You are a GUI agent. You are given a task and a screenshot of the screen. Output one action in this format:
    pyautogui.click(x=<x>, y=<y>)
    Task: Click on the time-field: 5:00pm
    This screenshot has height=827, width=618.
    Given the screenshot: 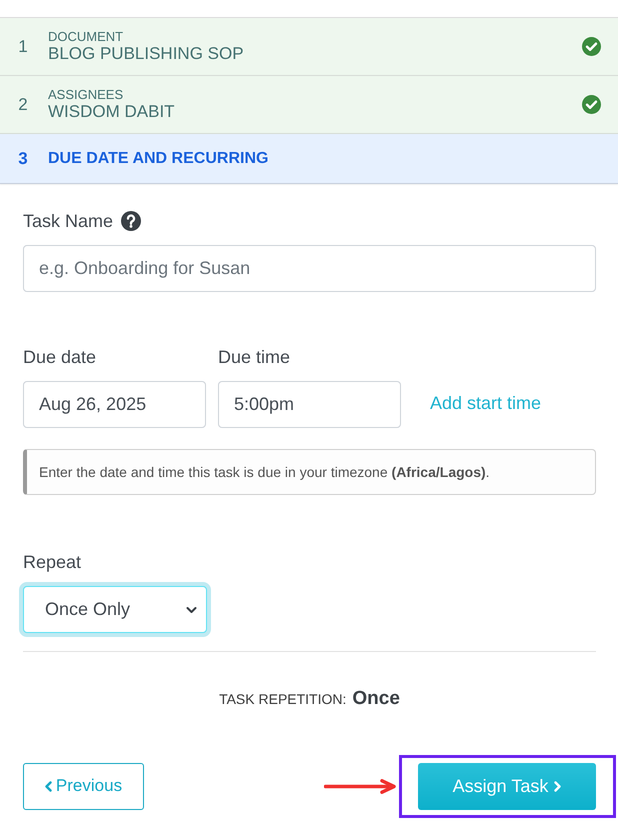 What is the action you would take?
    pyautogui.click(x=309, y=404)
    